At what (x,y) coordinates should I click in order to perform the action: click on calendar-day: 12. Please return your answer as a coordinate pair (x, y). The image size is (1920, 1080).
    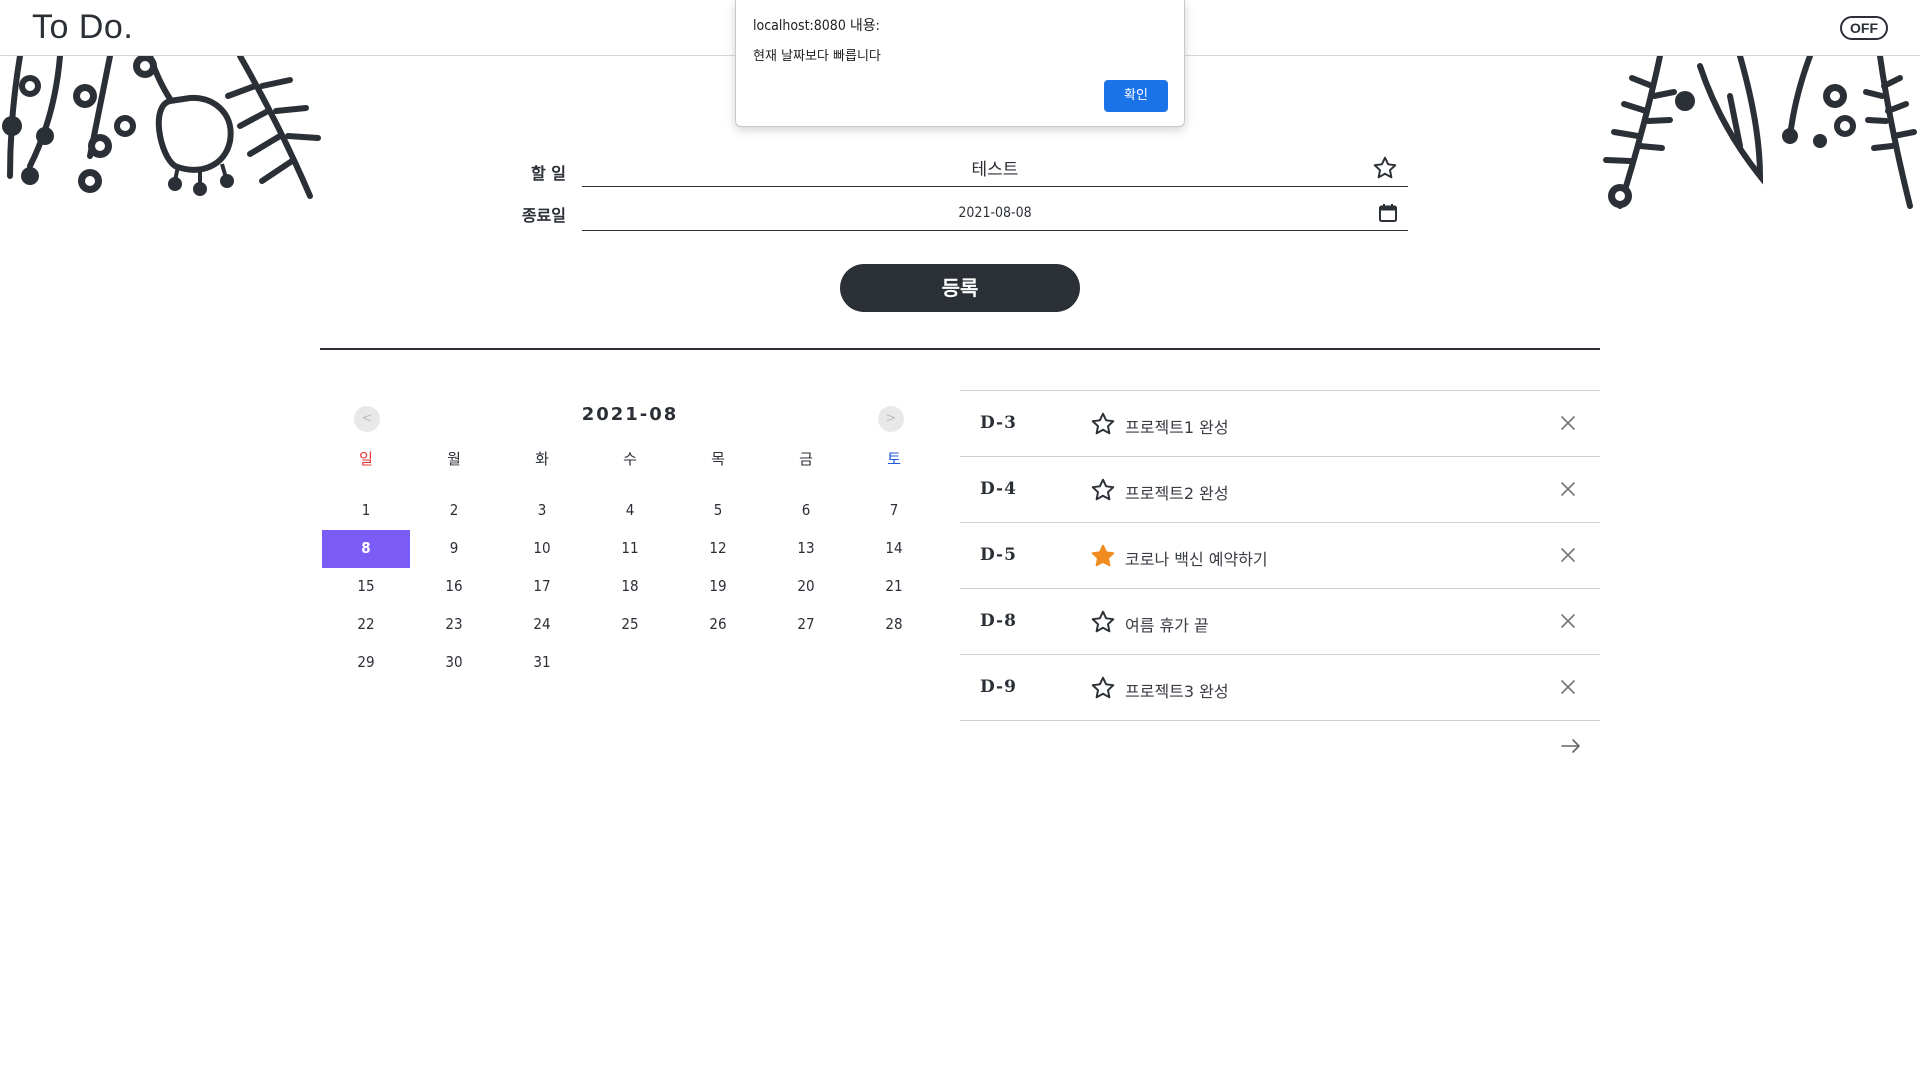
    Looking at the image, I should click on (718, 549).